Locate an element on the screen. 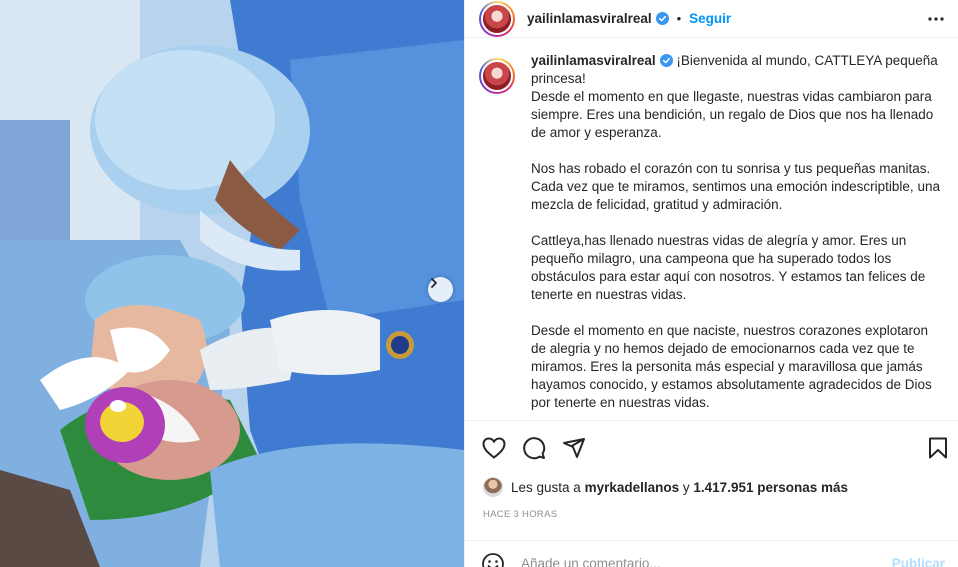 The height and width of the screenshot is (567, 958). follow-button: Seguir is located at coordinates (710, 18).